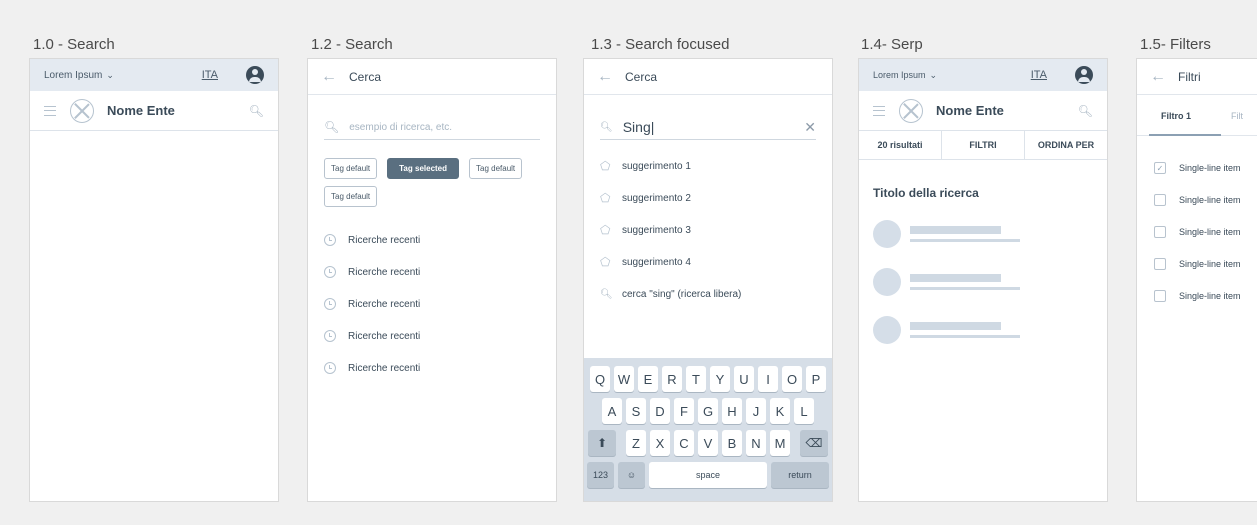 The width and height of the screenshot is (1257, 525). Describe the element at coordinates (1066, 145) in the screenshot. I see `order-by-button: ORDINA PER` at that location.